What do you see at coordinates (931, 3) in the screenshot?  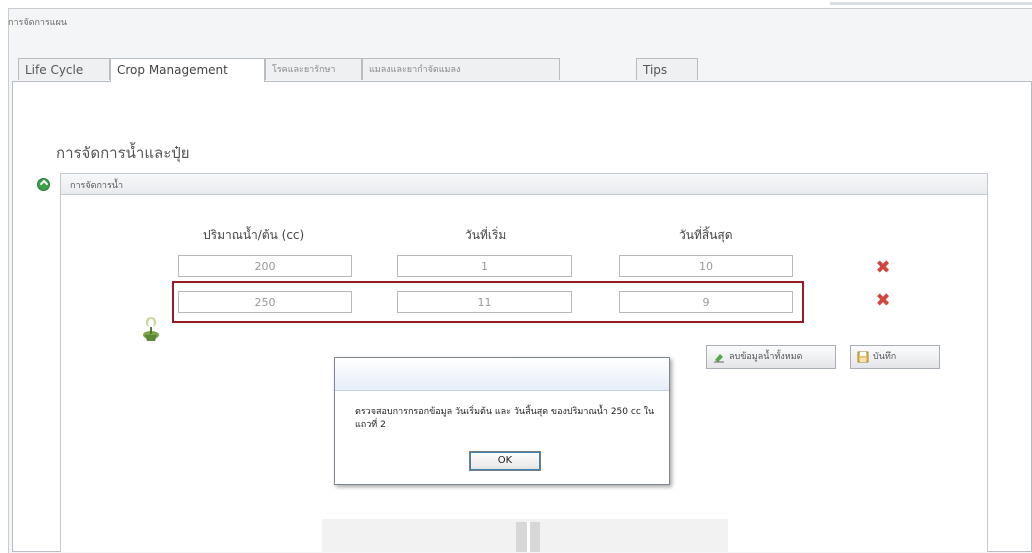 I see `window-edge-strip` at bounding box center [931, 3].